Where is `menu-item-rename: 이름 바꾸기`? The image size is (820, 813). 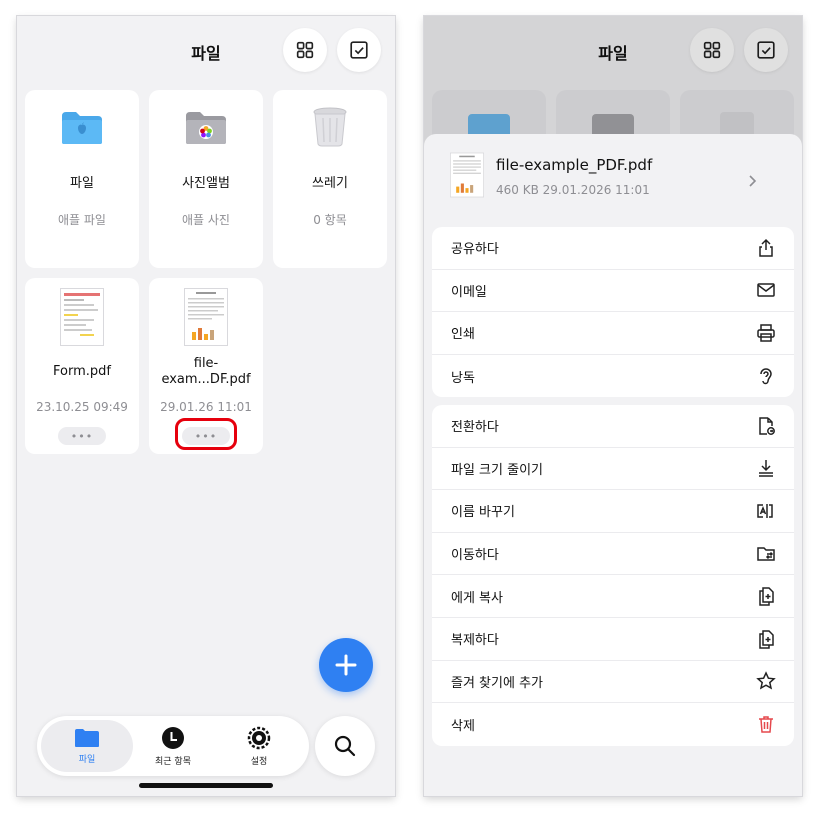 menu-item-rename: 이름 바꾸기 is located at coordinates (613, 511).